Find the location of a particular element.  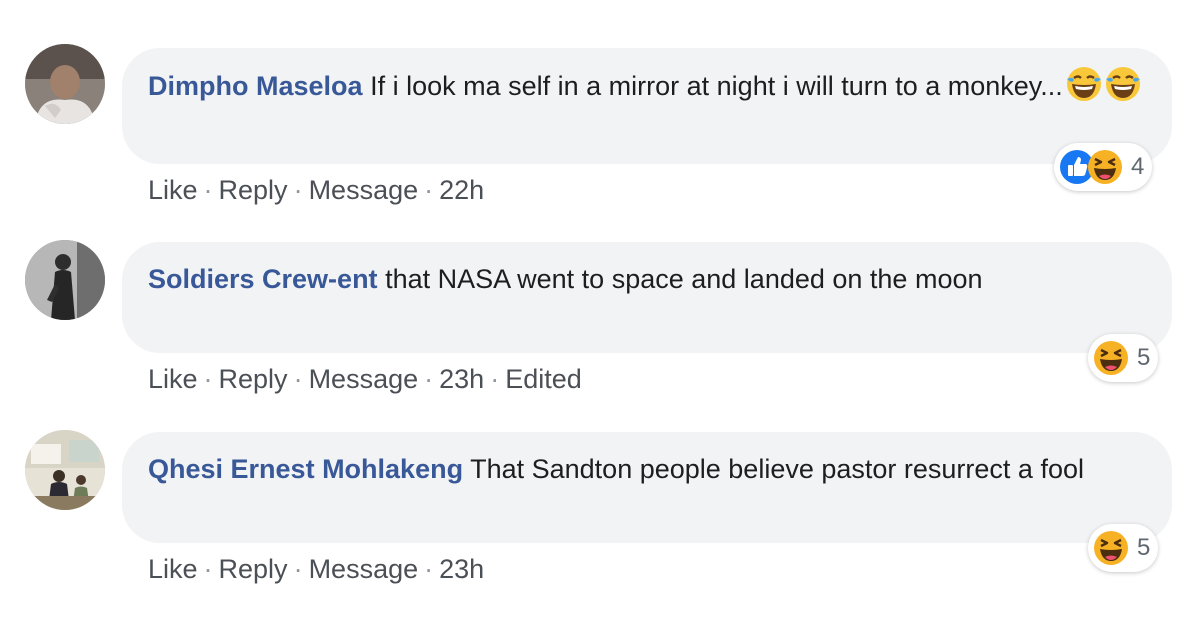

reactions-summary: 4 is located at coordinates (1103, 167).